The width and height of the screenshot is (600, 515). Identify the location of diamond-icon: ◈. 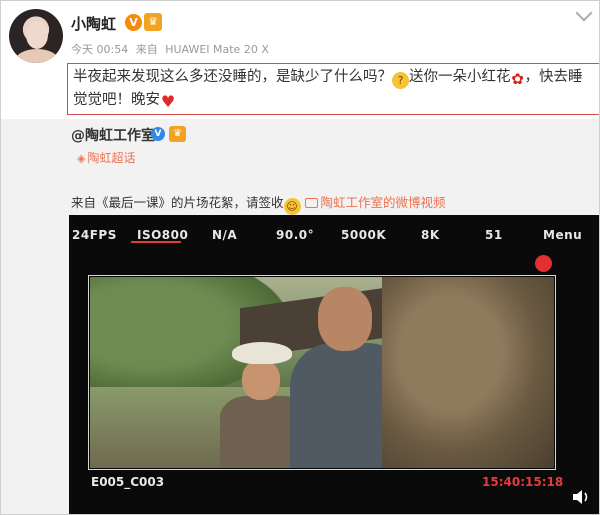
(81, 158).